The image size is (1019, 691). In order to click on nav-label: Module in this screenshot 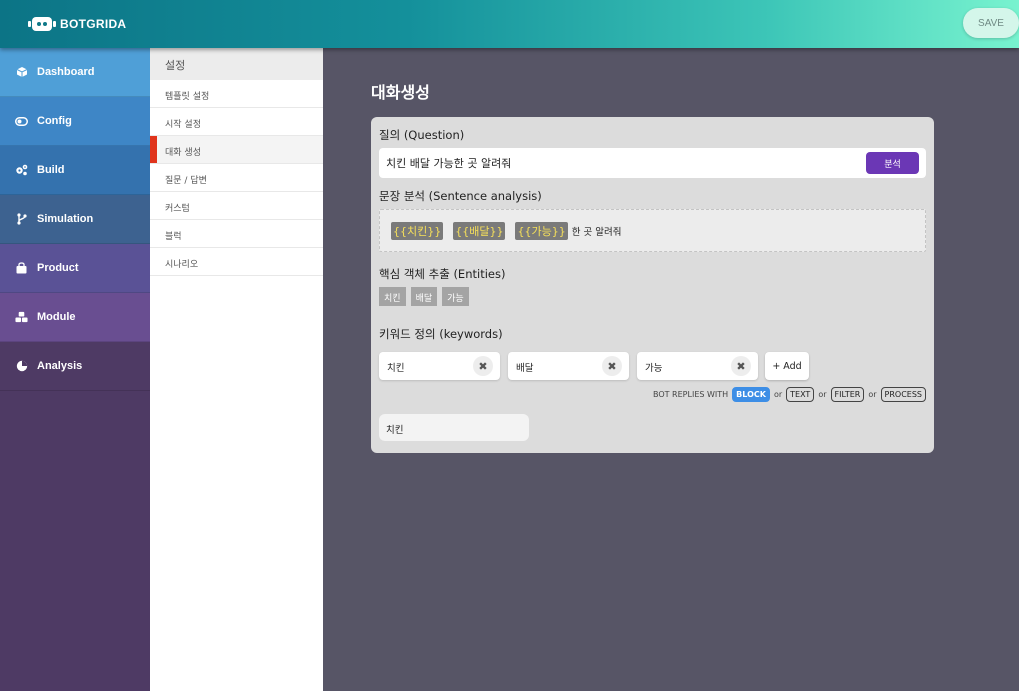, I will do `click(56, 317)`.